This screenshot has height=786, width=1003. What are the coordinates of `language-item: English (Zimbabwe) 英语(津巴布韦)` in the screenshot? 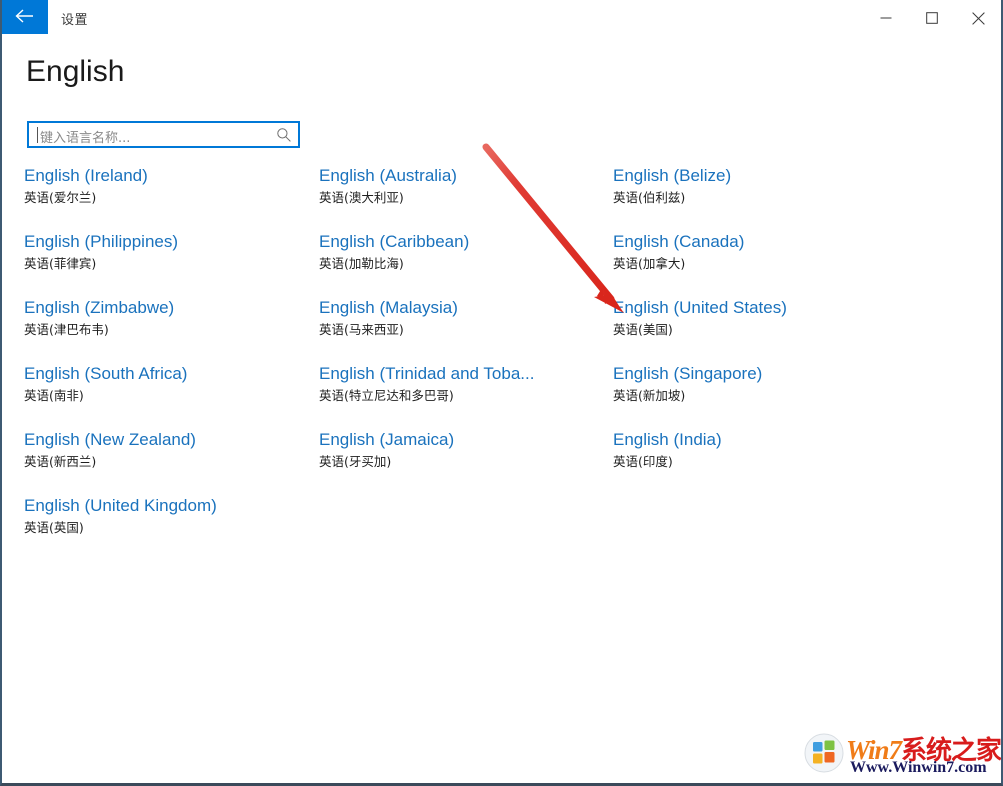 It's located at (172, 331).